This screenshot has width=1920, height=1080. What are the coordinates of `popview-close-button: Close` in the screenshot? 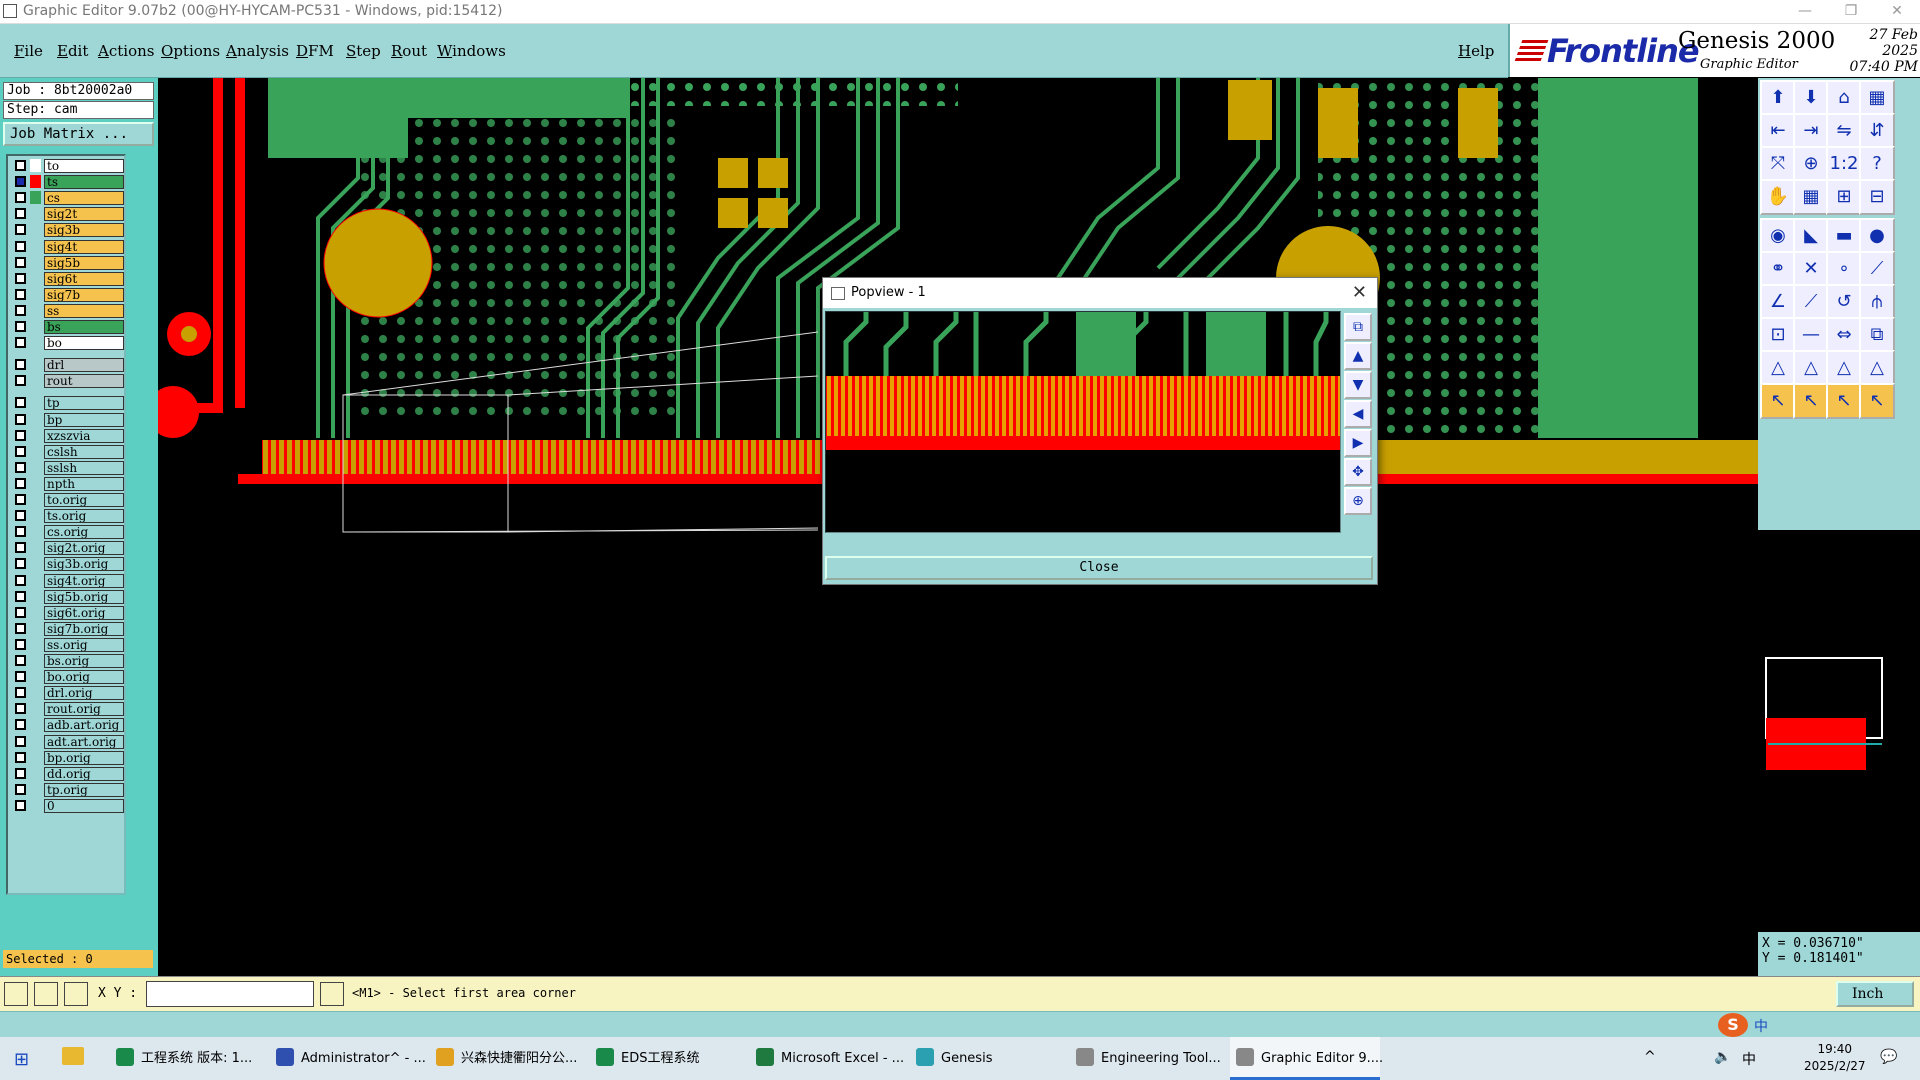 It's located at (1099, 568).